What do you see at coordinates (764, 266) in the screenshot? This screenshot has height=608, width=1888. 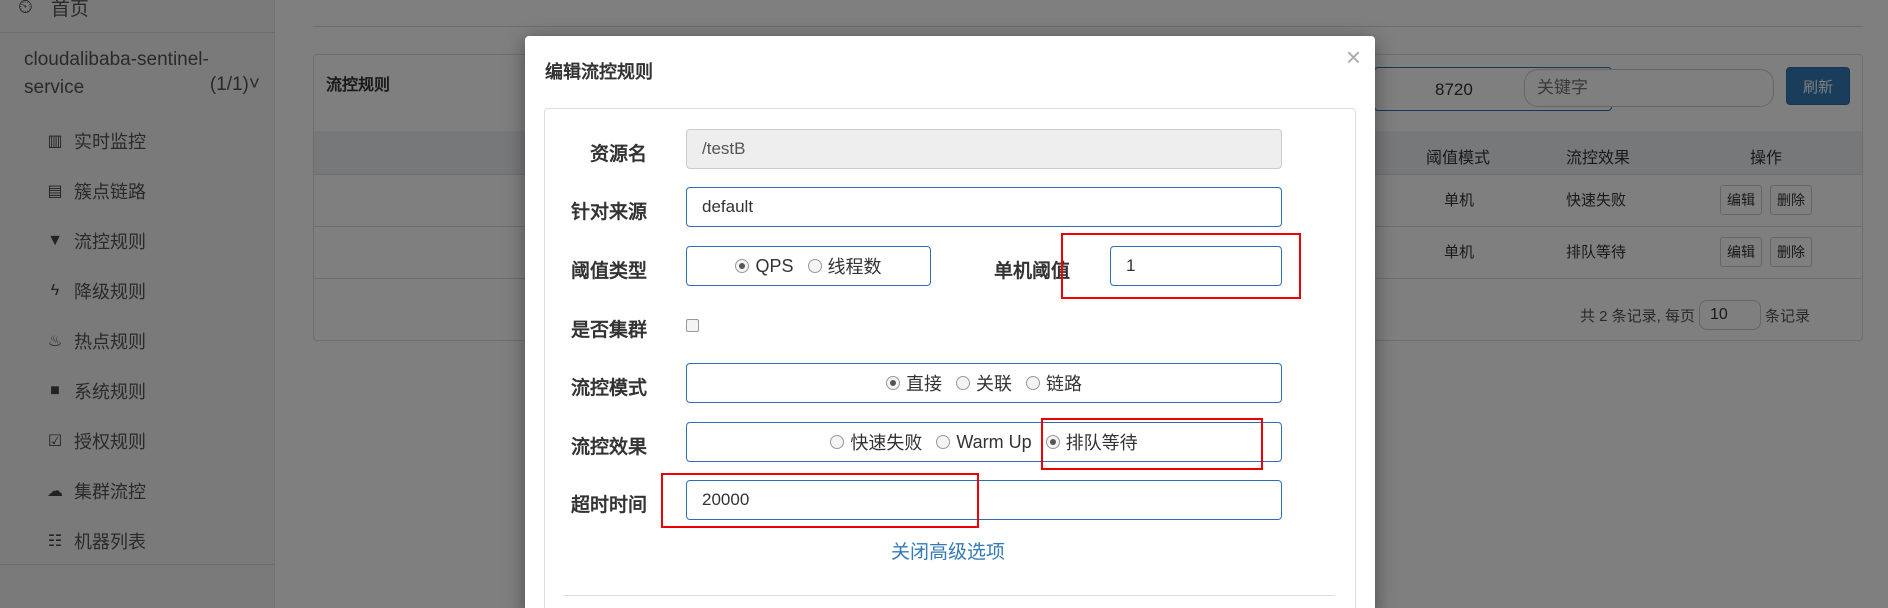 I see `radio-qps: QPS` at bounding box center [764, 266].